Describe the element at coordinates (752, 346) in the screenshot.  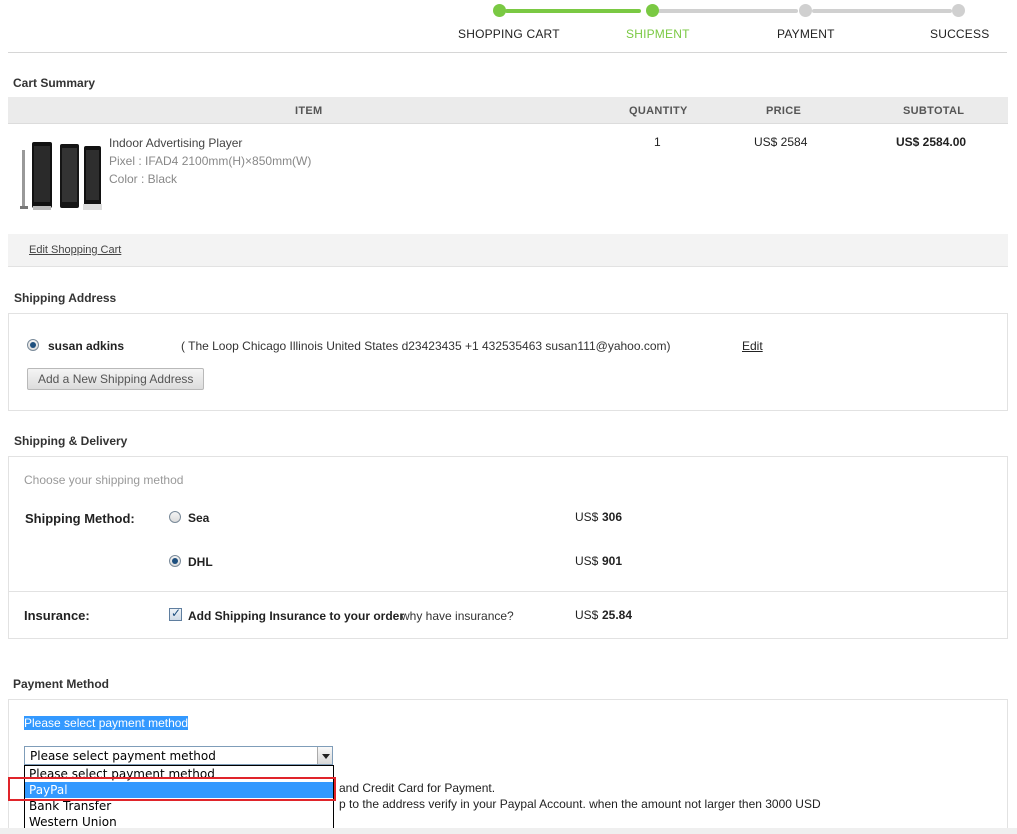
I see `address-edit-link: Edit` at that location.